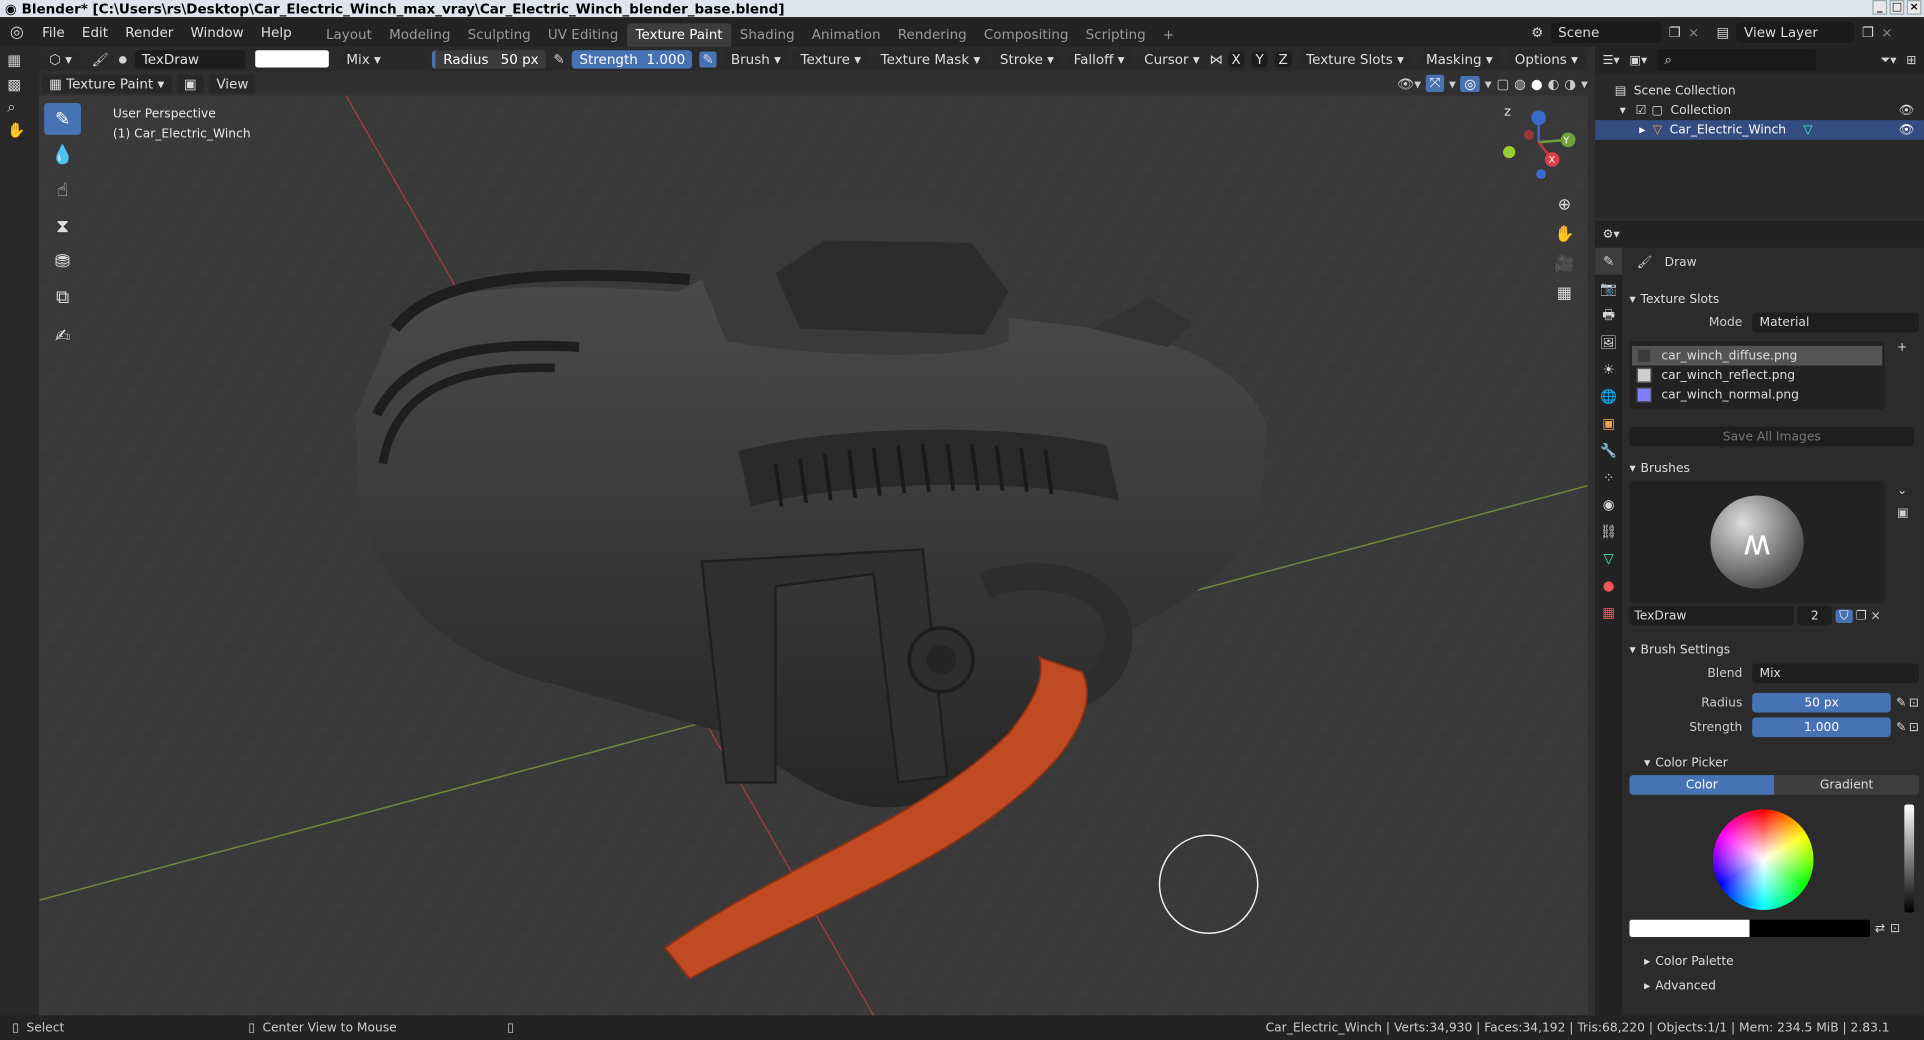  What do you see at coordinates (1259, 58) in the screenshot?
I see `mirror-y-toggle: Y` at bounding box center [1259, 58].